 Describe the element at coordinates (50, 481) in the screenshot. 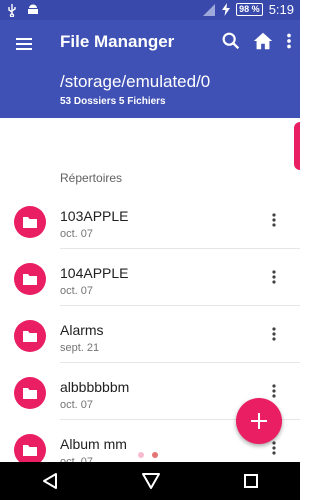

I see `back-icon` at that location.